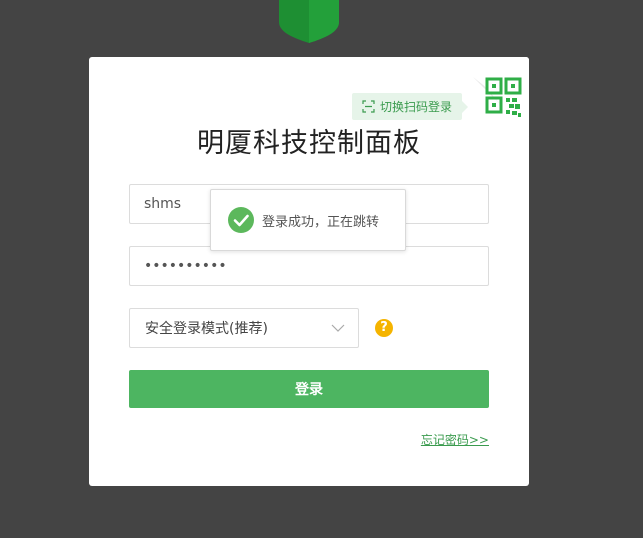 This screenshot has height=538, width=643. Describe the element at coordinates (206, 329) in the screenshot. I see `login-mode-selected: 安全登录模式(推荐)` at that location.